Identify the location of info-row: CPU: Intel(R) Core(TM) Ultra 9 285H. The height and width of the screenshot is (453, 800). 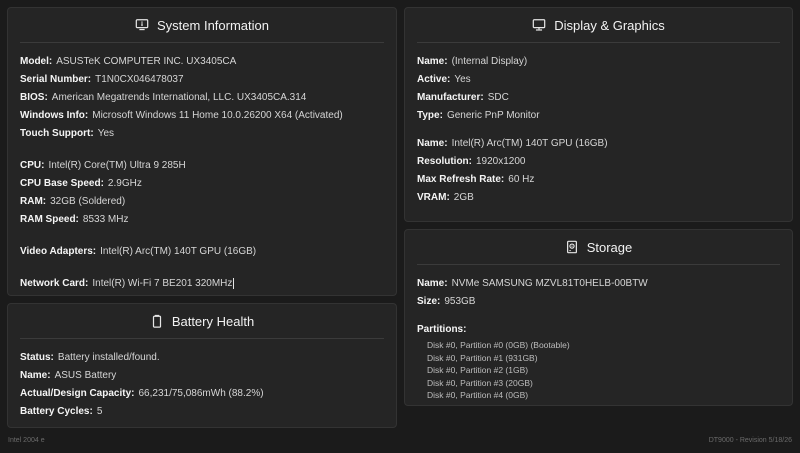
(103, 165).